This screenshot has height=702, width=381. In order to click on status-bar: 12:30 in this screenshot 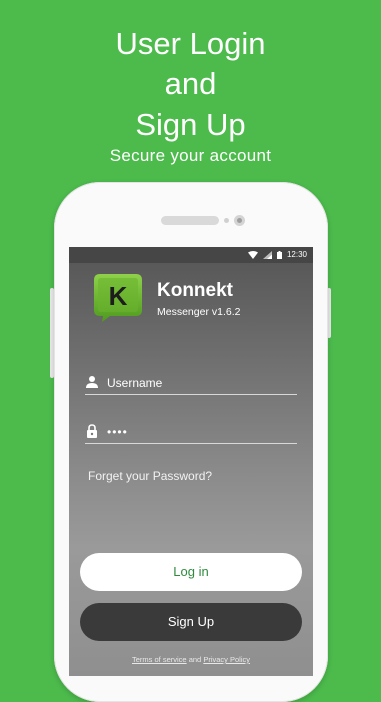, I will do `click(191, 255)`.